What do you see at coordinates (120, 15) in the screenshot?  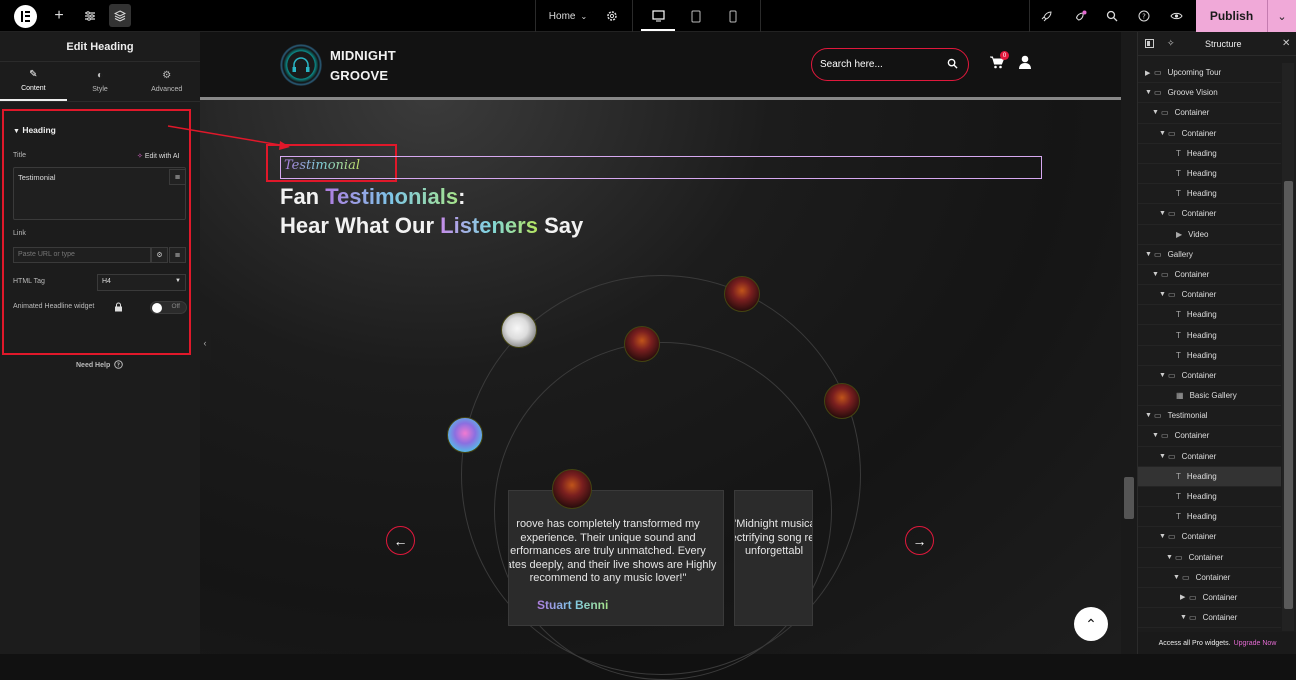 I see `structure-layers-icon` at bounding box center [120, 15].